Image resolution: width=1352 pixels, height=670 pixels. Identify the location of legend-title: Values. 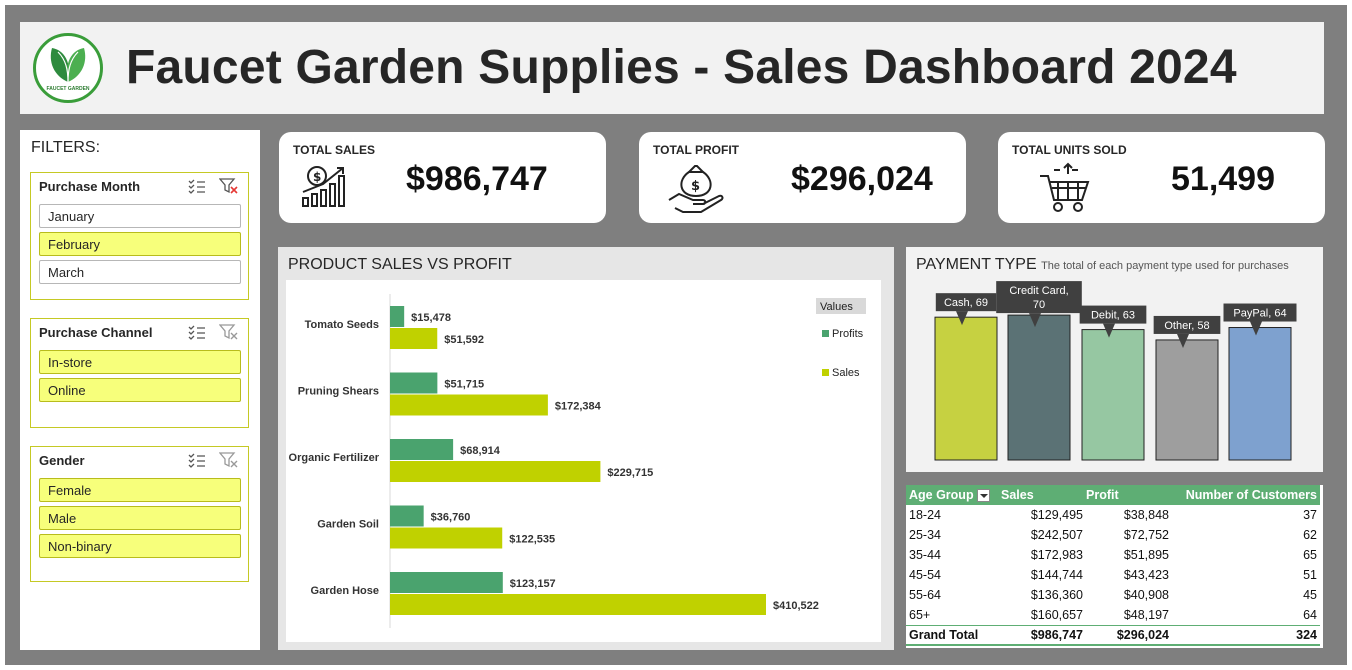
(836, 307).